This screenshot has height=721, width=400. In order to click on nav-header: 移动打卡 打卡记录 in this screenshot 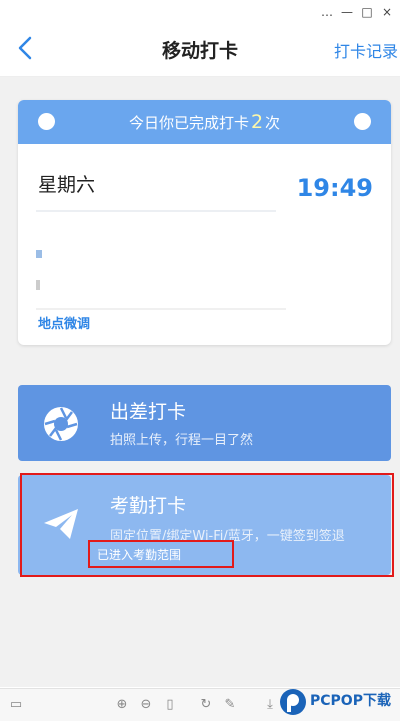, I will do `click(200, 50)`.